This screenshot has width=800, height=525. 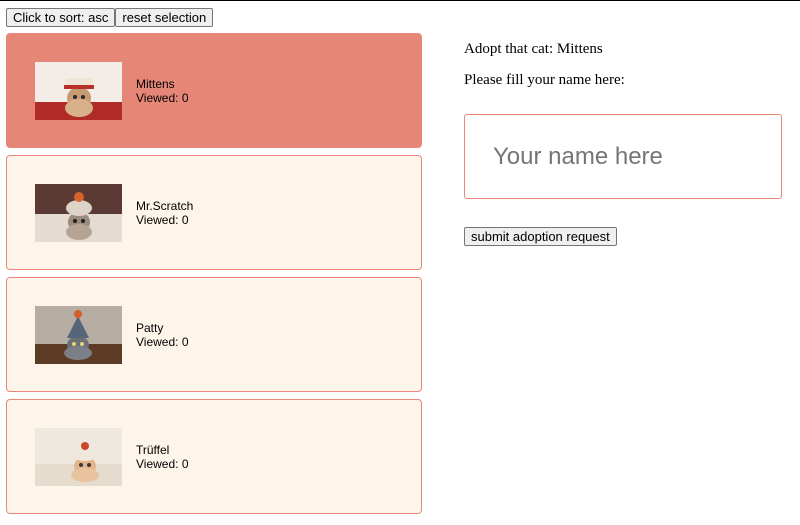 I want to click on top-border, so click(x=400, y=0).